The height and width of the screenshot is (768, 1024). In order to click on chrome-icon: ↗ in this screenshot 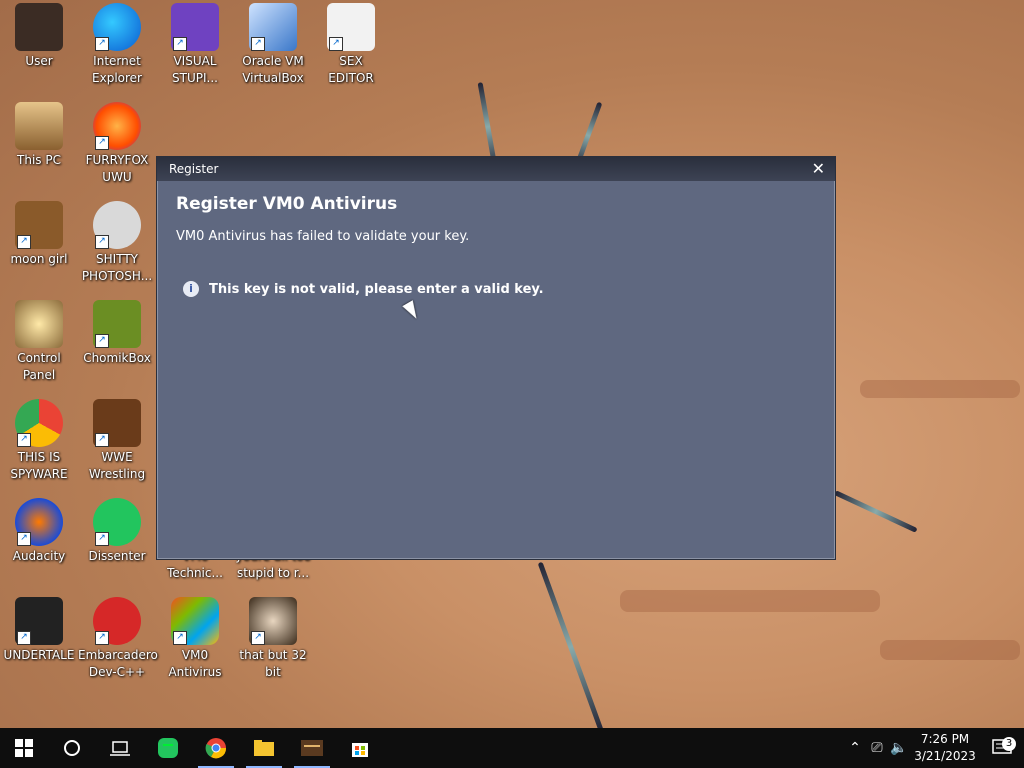, I will do `click(39, 423)`.